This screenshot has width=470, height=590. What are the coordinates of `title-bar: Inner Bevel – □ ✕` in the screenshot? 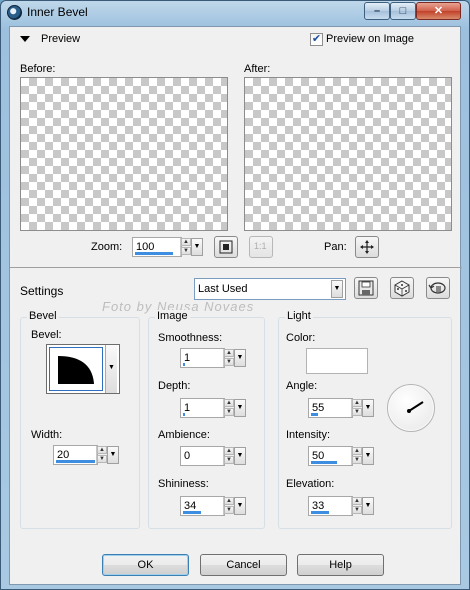 It's located at (235, 13).